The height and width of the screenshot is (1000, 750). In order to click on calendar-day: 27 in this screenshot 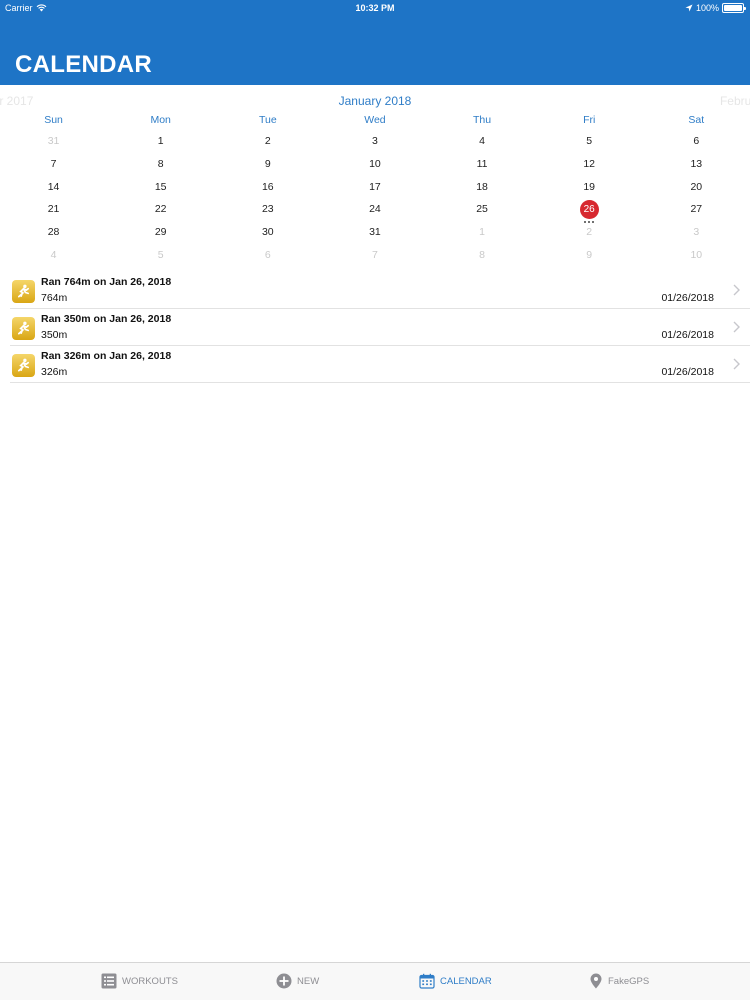, I will do `click(696, 209)`.